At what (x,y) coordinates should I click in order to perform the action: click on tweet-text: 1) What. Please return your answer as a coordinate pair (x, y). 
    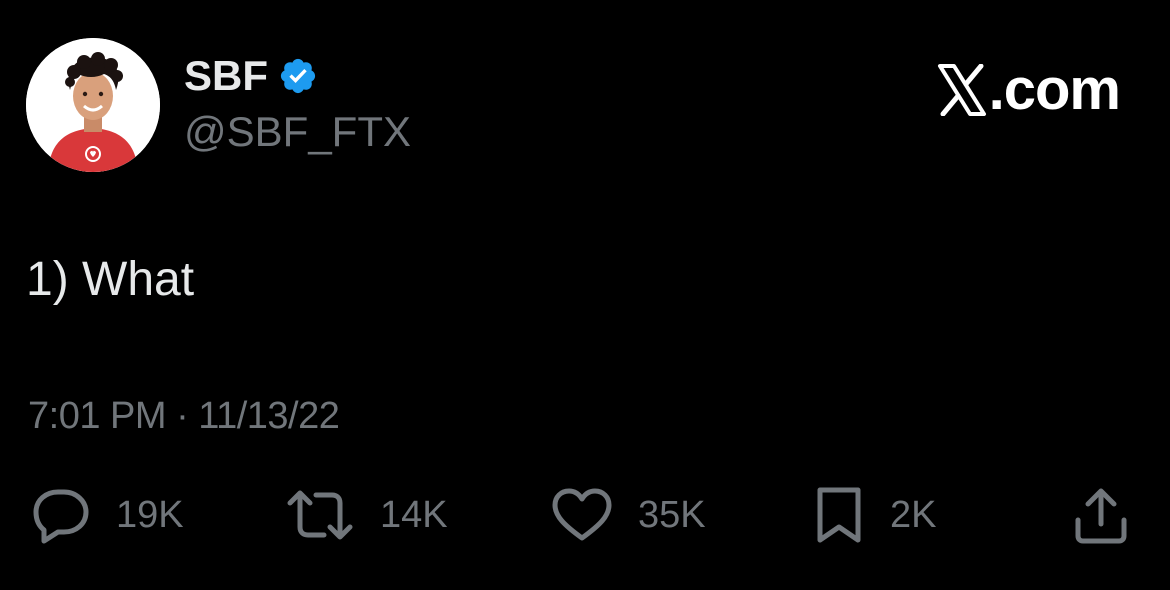
    Looking at the image, I should click on (110, 279).